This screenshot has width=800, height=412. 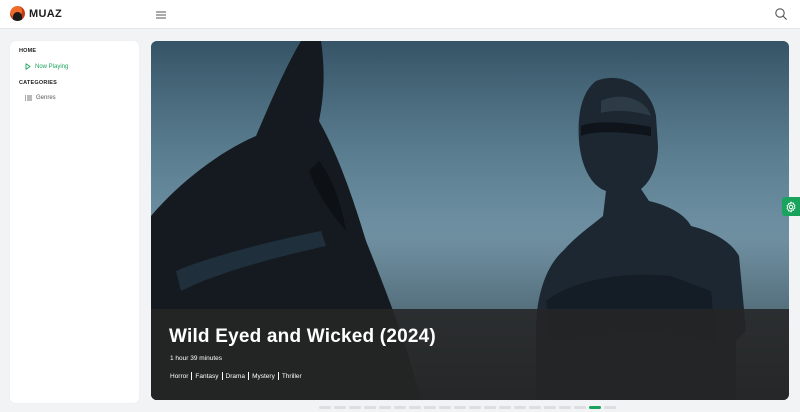 I want to click on brand-logo: MUAZ, so click(x=36, y=13).